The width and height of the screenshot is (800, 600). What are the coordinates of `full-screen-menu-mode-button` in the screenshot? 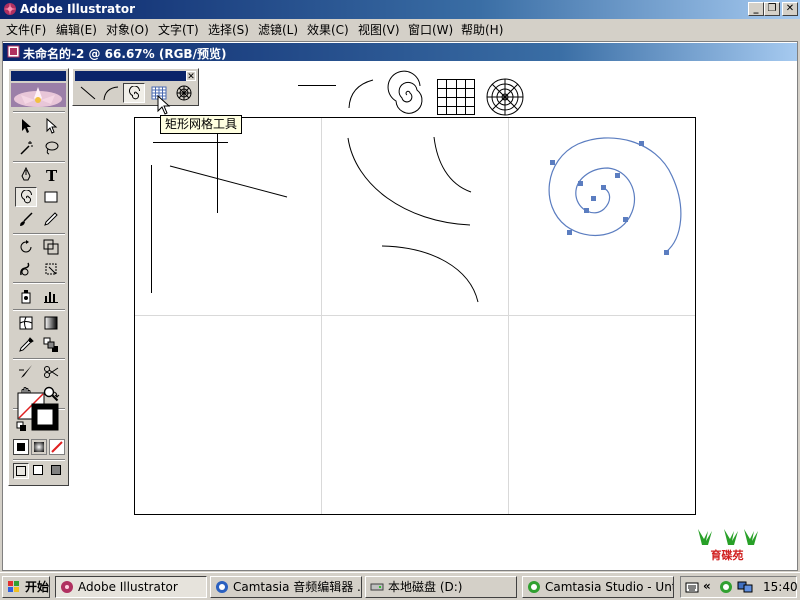 It's located at (39, 471).